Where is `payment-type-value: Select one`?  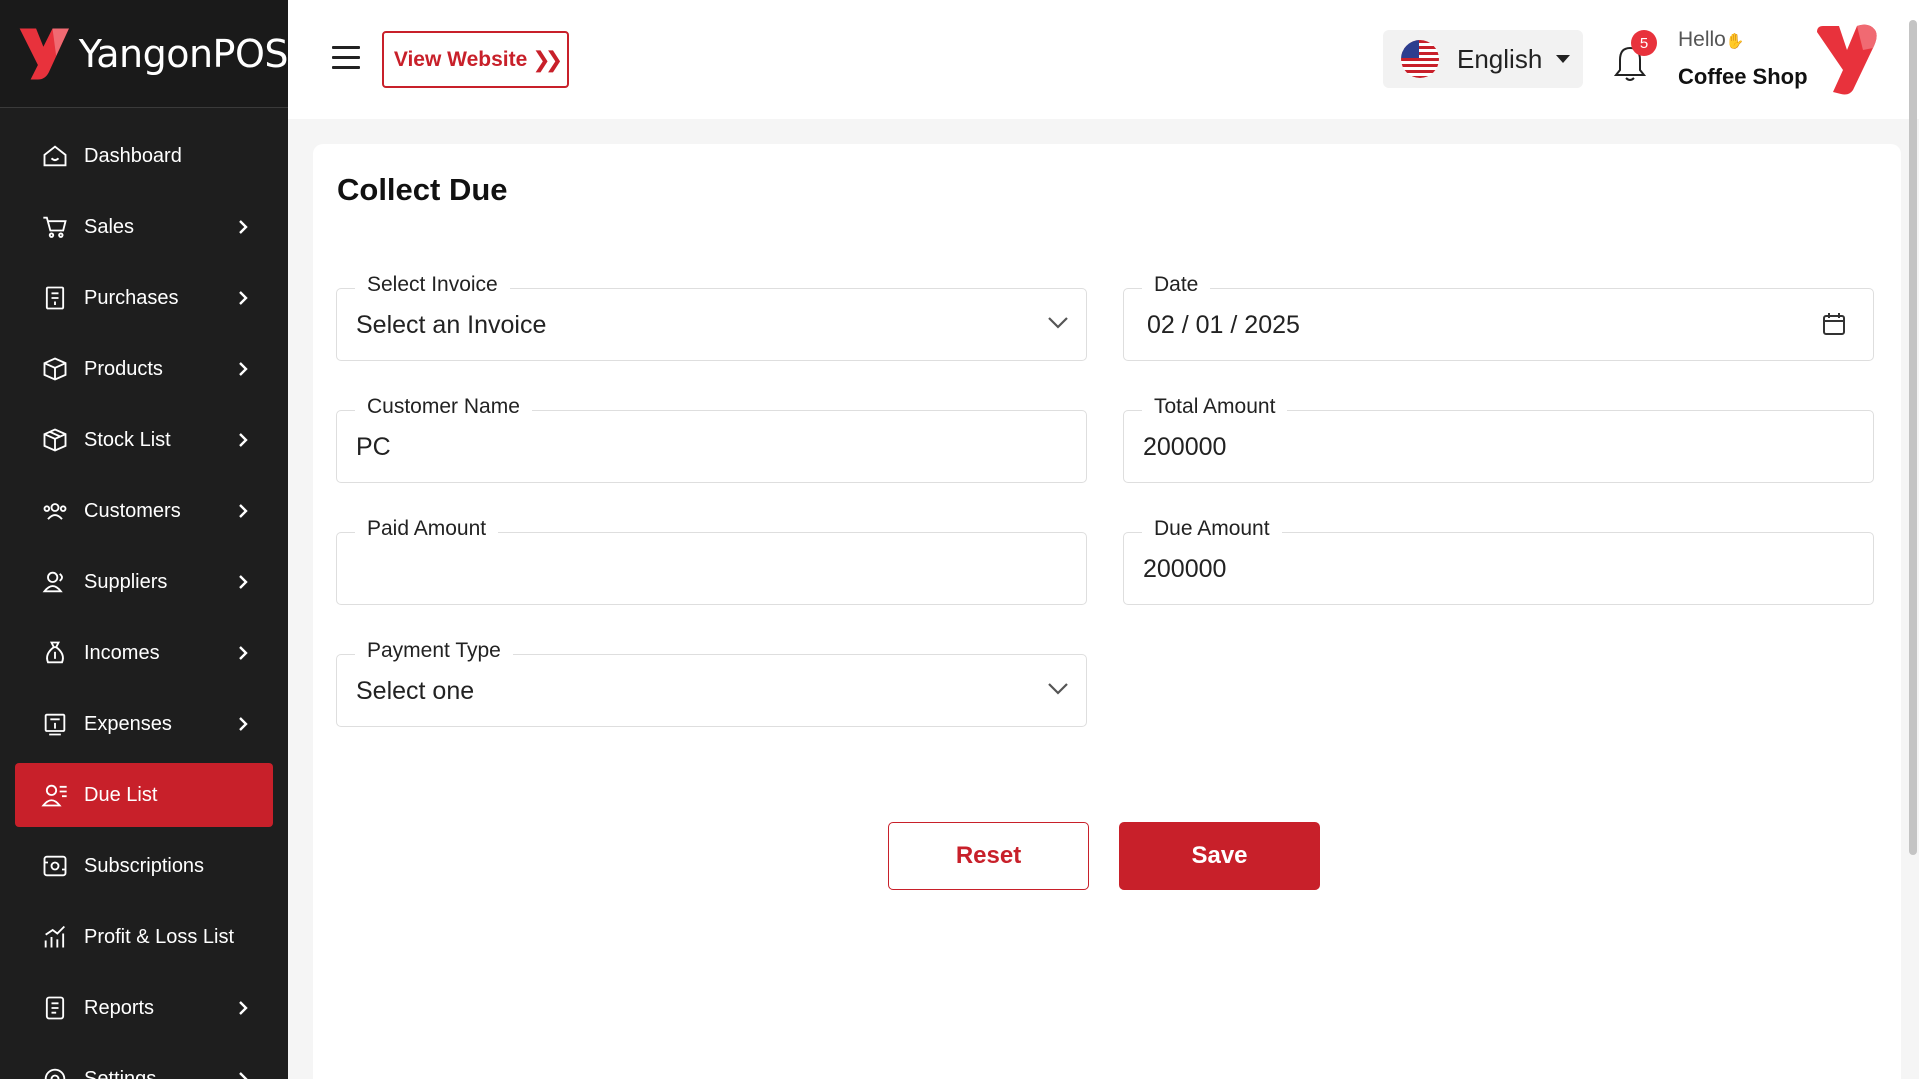
payment-type-value: Select one is located at coordinates (415, 691).